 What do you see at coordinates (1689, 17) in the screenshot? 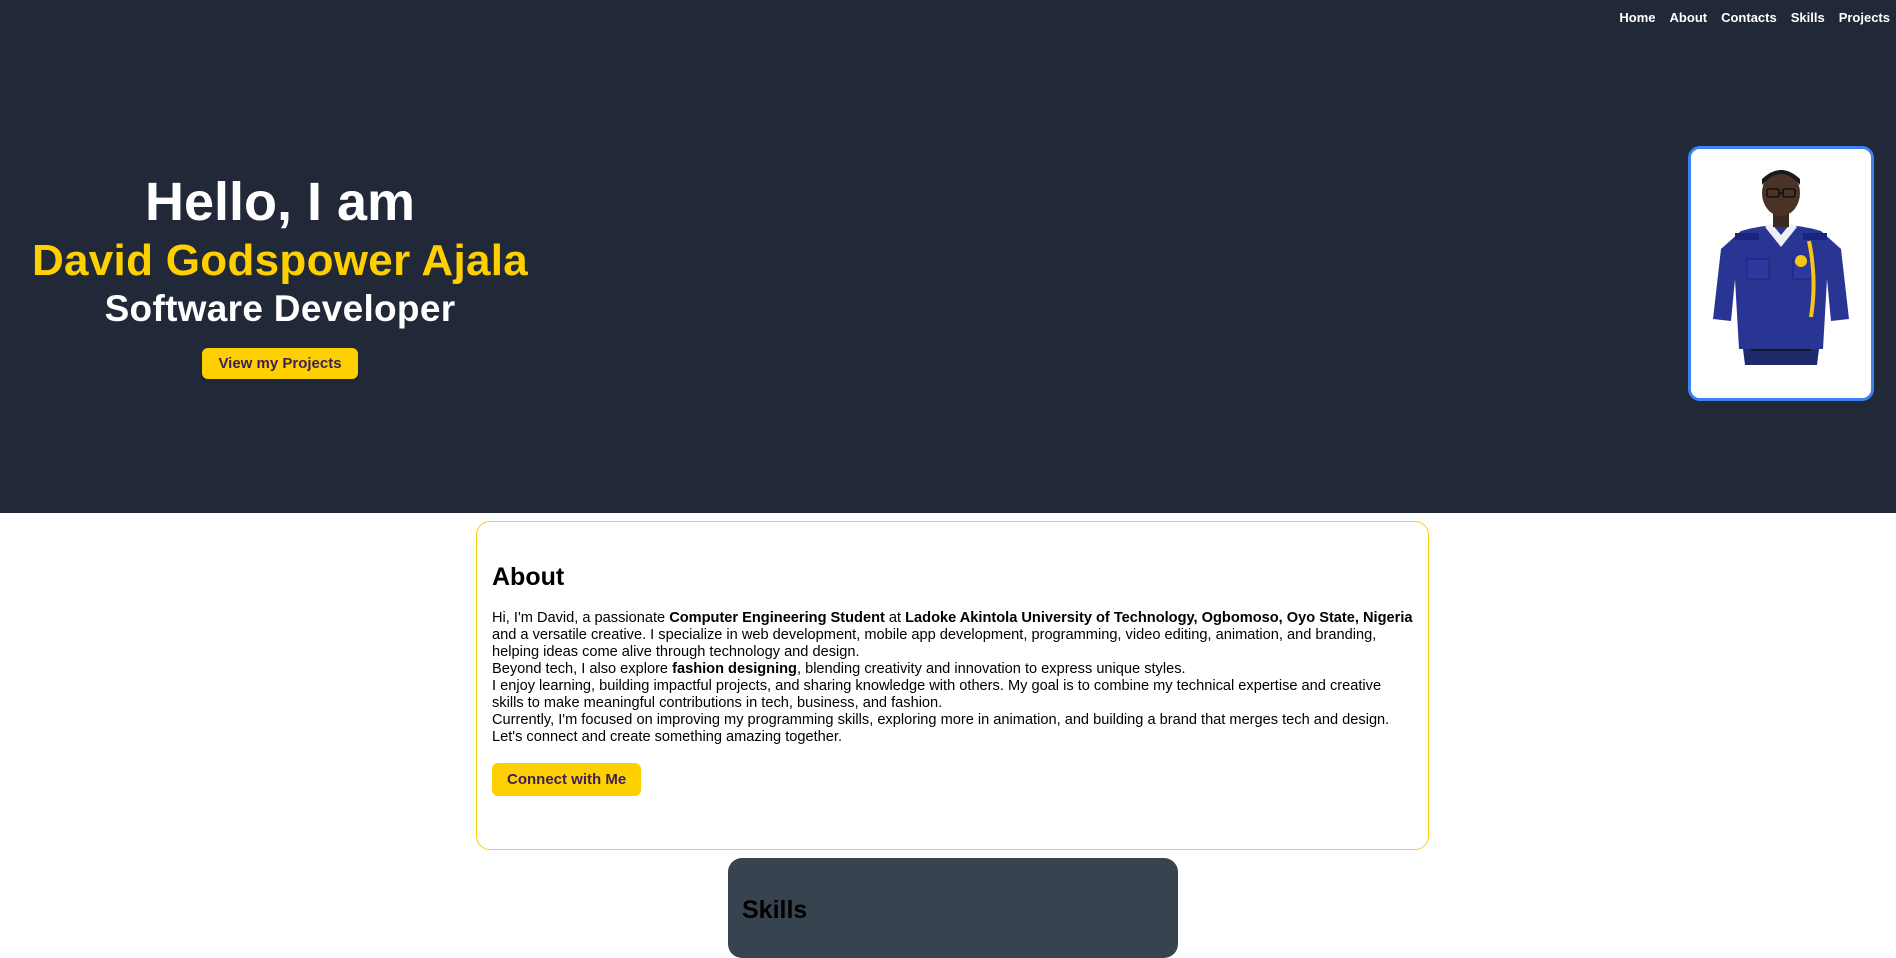
I see `nav-about: About` at bounding box center [1689, 17].